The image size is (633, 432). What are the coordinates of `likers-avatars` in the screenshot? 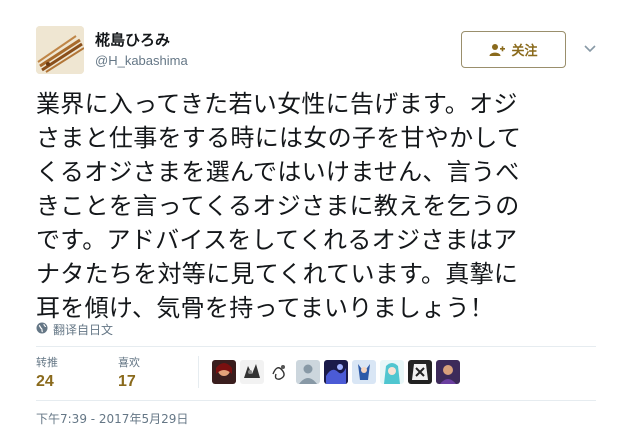 It's located at (336, 372).